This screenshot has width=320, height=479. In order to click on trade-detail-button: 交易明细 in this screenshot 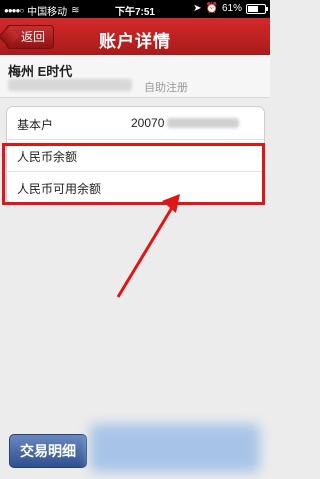, I will do `click(48, 451)`.